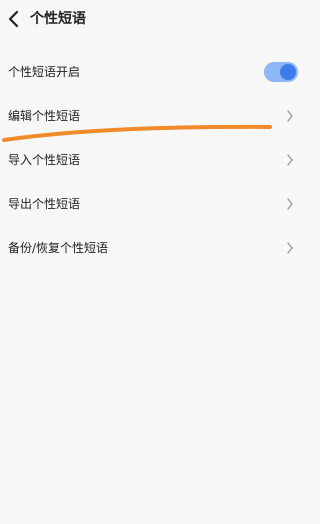  What do you see at coordinates (150, 204) in the screenshot?
I see `settings-item-export-phrases: 导出个性短语` at bounding box center [150, 204].